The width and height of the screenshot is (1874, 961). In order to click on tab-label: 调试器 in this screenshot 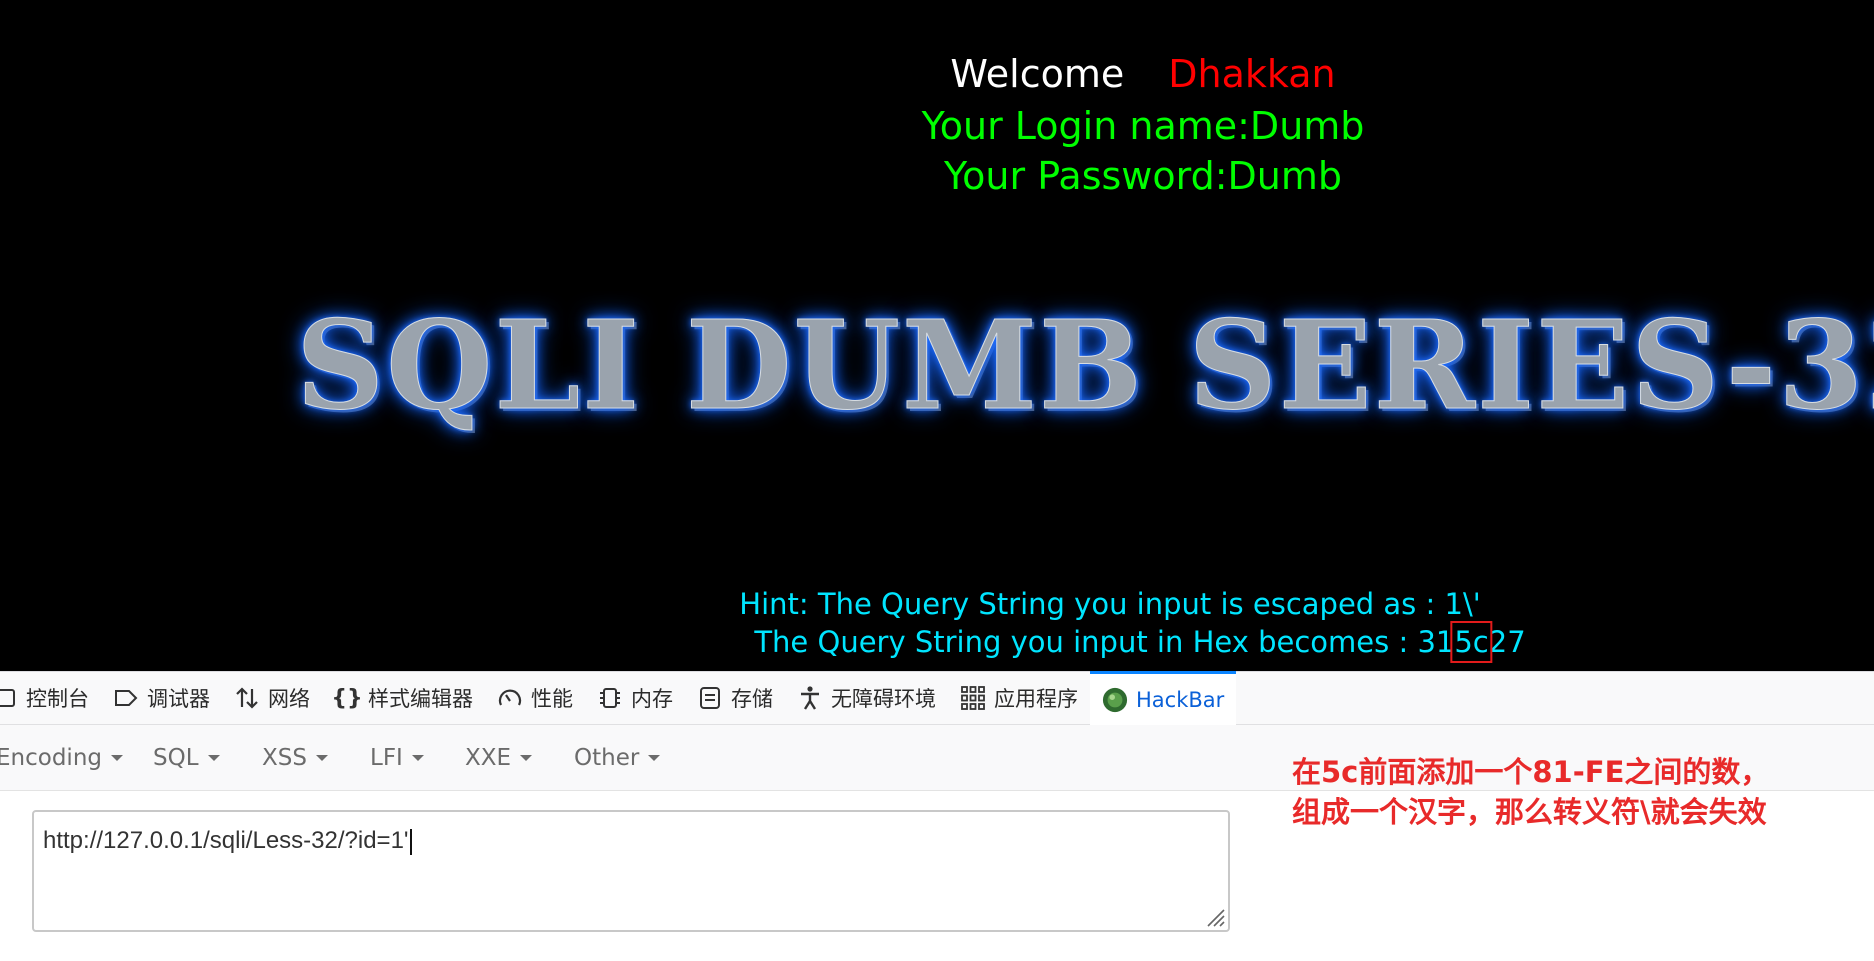, I will do `click(178, 699)`.